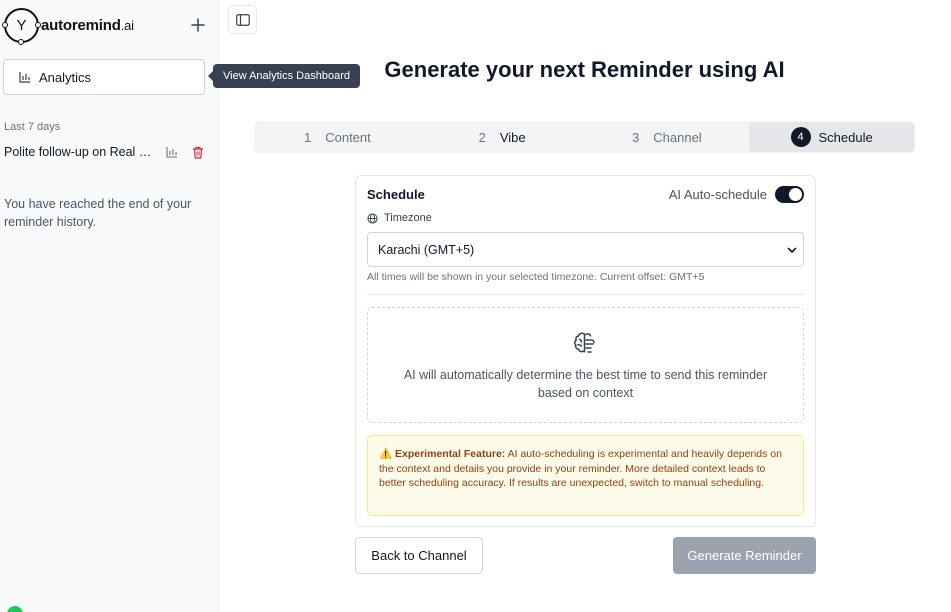  I want to click on warning-title: Experimental Feature:, so click(450, 454).